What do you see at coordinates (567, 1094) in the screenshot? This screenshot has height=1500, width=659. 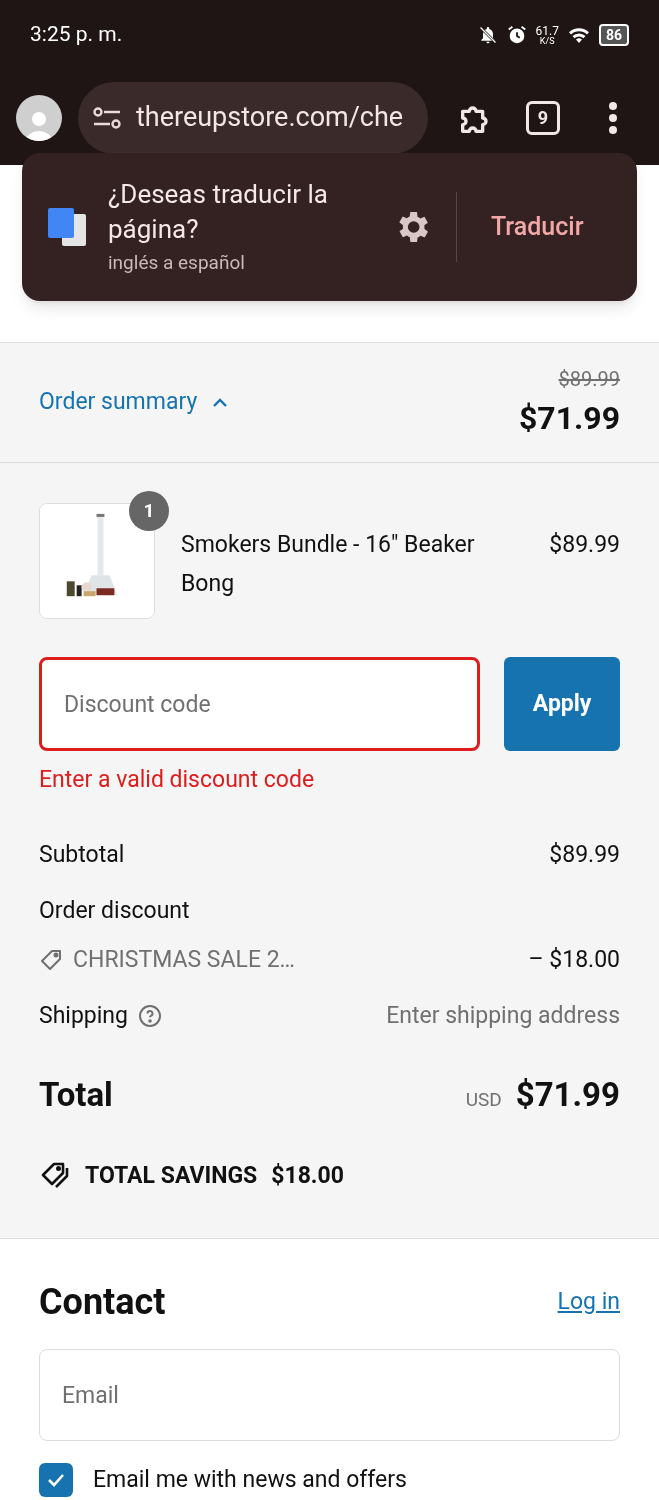 I see `total-price: $71.99` at bounding box center [567, 1094].